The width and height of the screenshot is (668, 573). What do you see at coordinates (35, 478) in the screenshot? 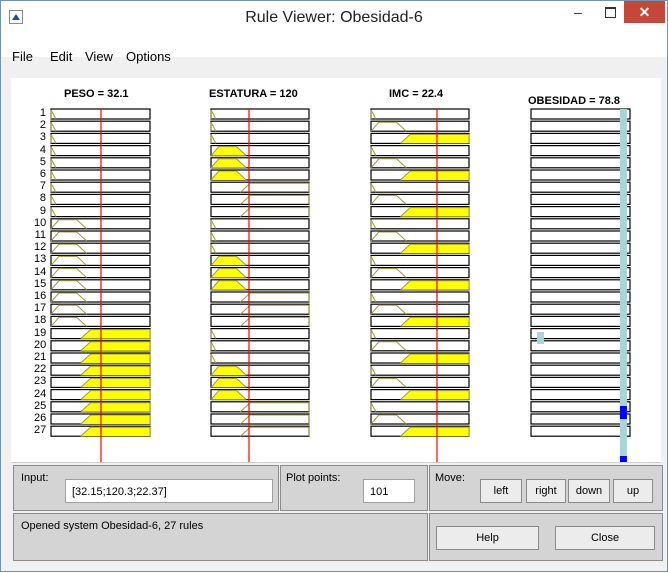
I see `input-label: Input:` at bounding box center [35, 478].